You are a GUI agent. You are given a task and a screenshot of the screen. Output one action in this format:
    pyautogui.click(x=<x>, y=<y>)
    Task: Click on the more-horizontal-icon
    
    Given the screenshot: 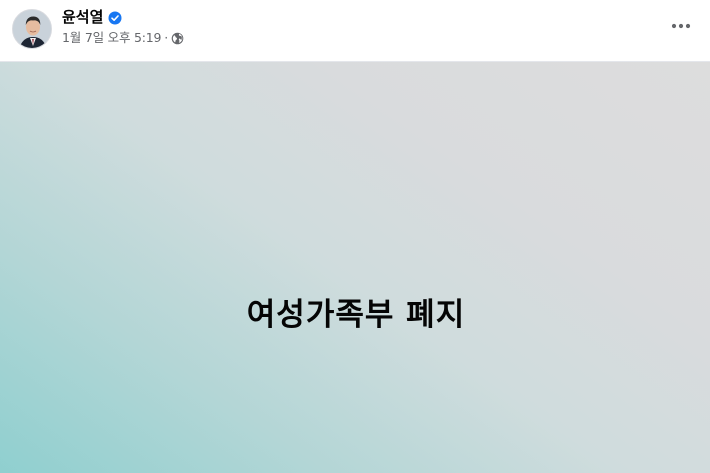 What is the action you would take?
    pyautogui.click(x=681, y=26)
    